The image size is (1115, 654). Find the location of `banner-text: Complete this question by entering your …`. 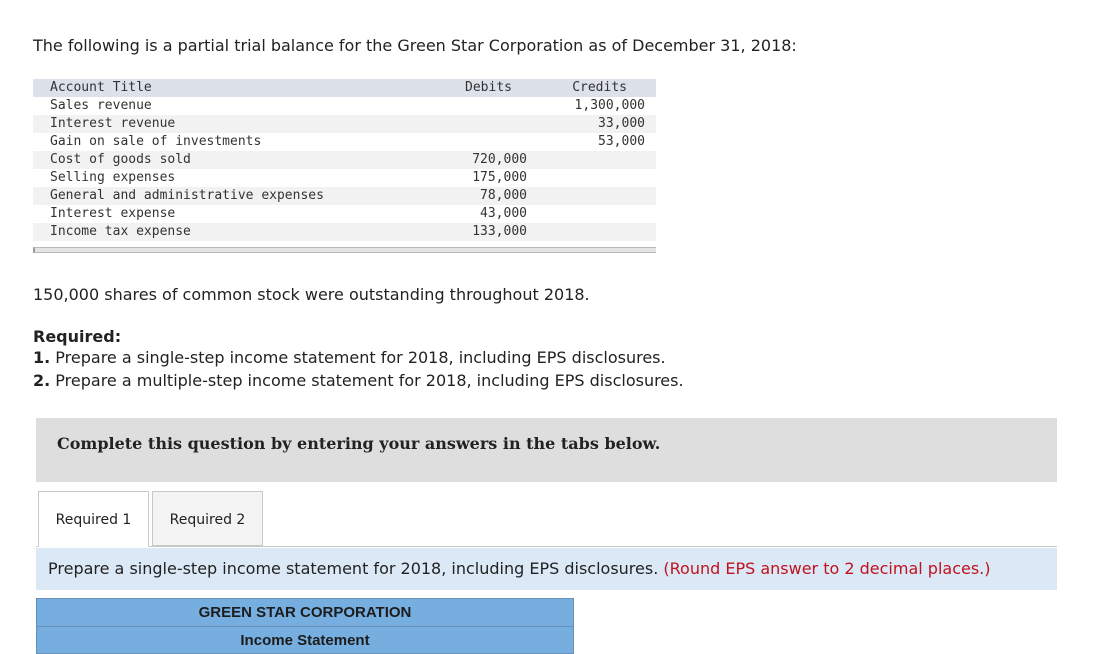

banner-text: Complete this question by entering your … is located at coordinates (359, 443).